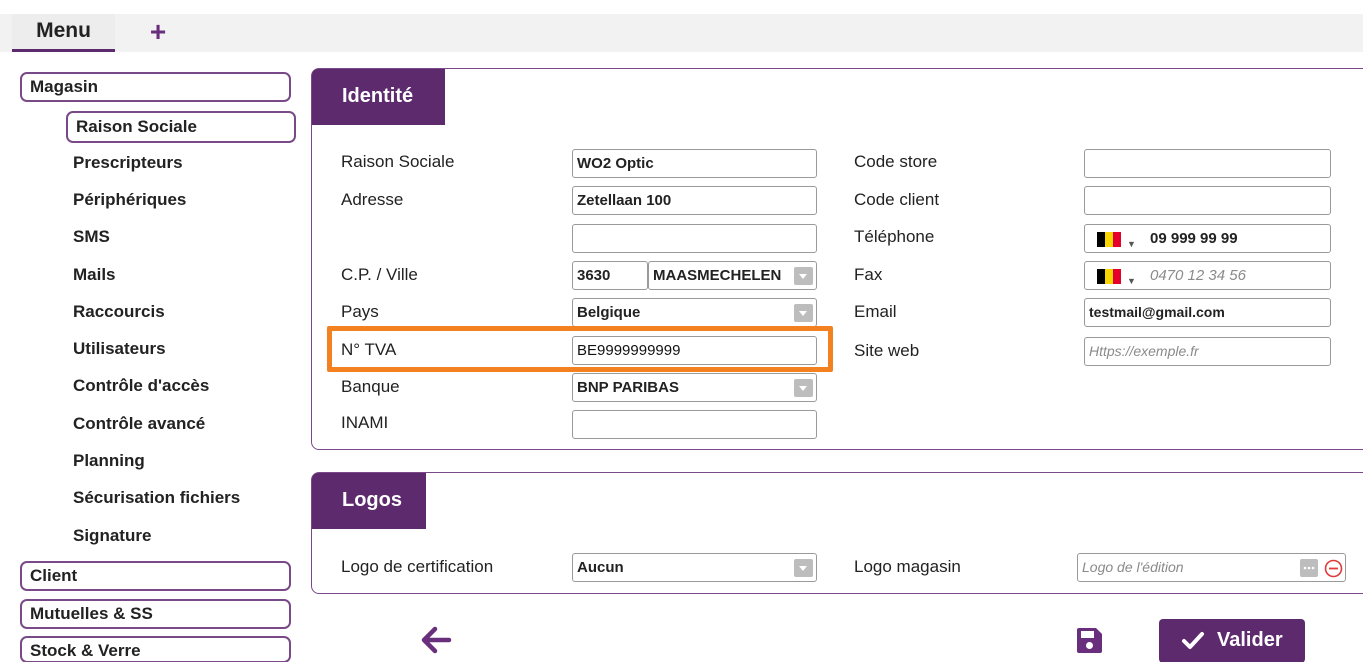 The height and width of the screenshot is (662, 1363). Describe the element at coordinates (1250, 640) in the screenshot. I see `valider-label: Valider` at that location.